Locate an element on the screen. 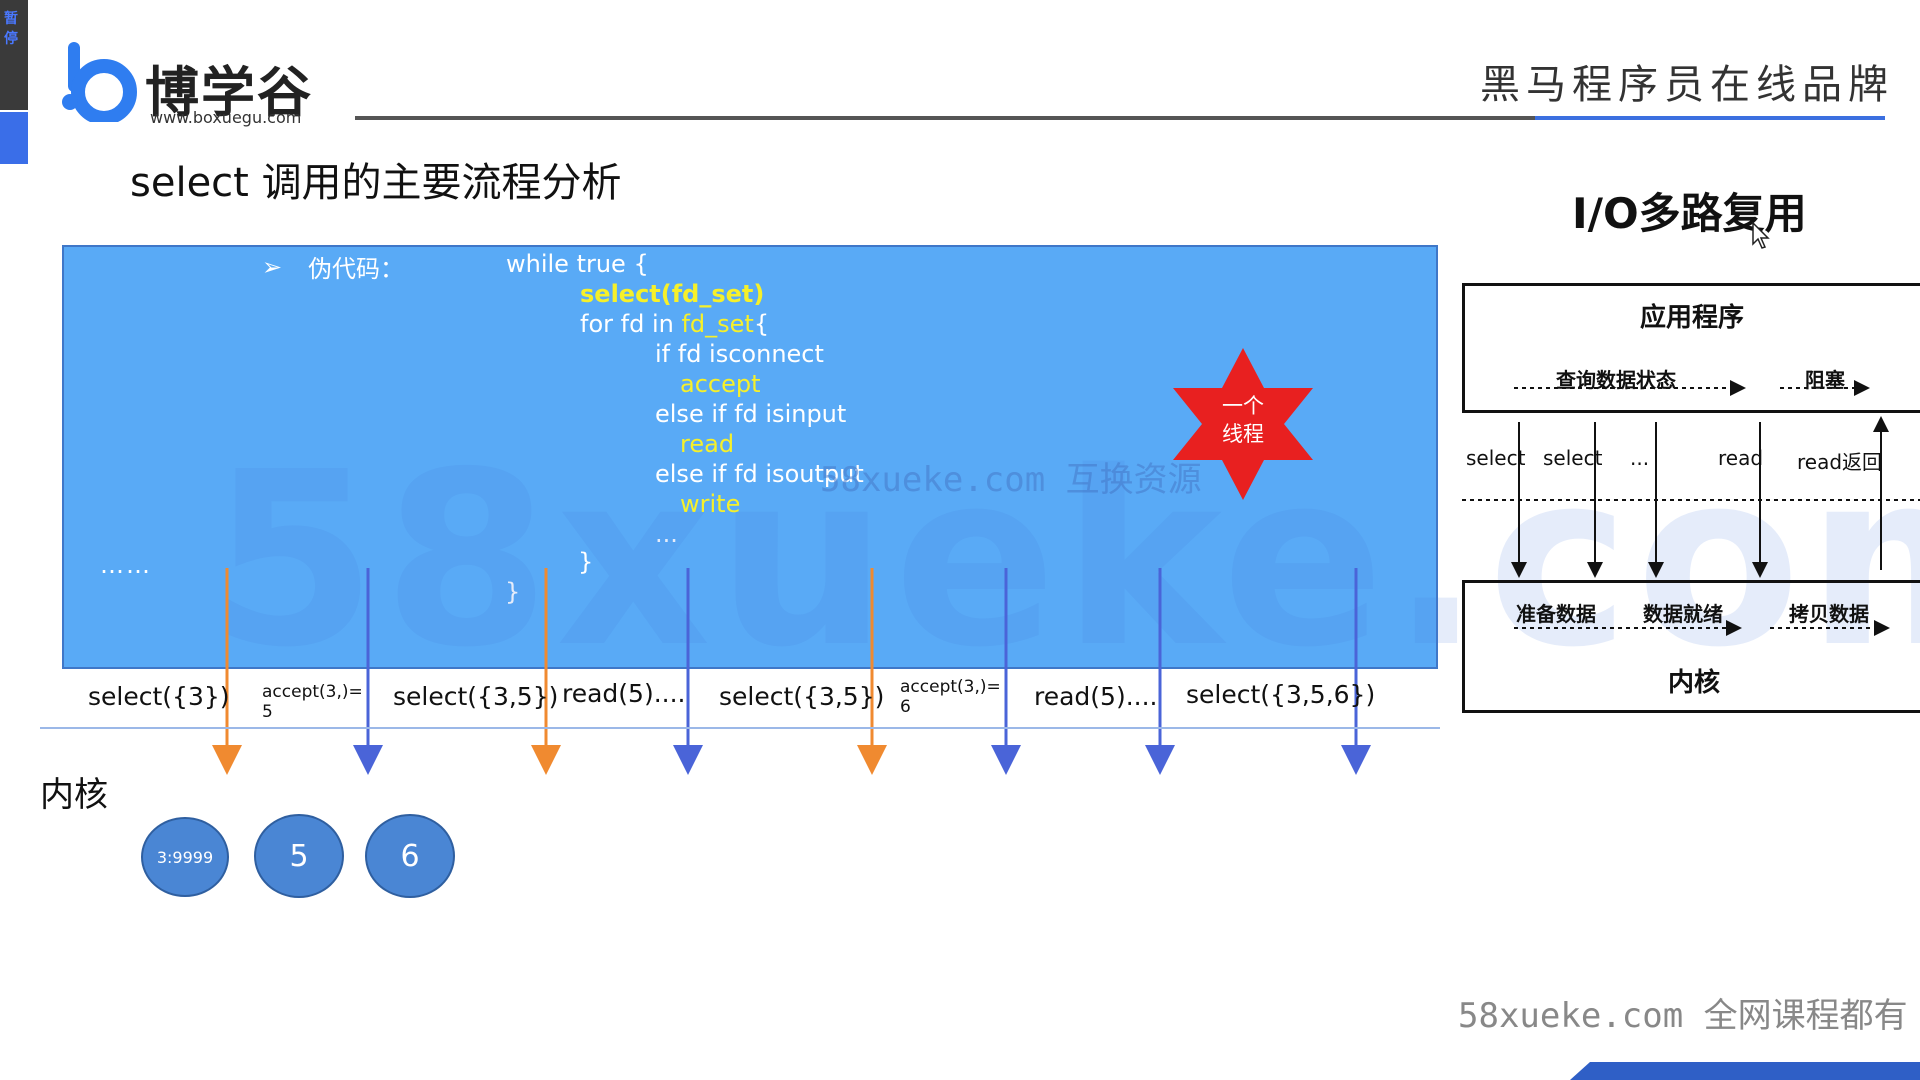 The width and height of the screenshot is (1920, 1080). timeline-call-2: accept(3,)= 5 is located at coordinates (312, 702).